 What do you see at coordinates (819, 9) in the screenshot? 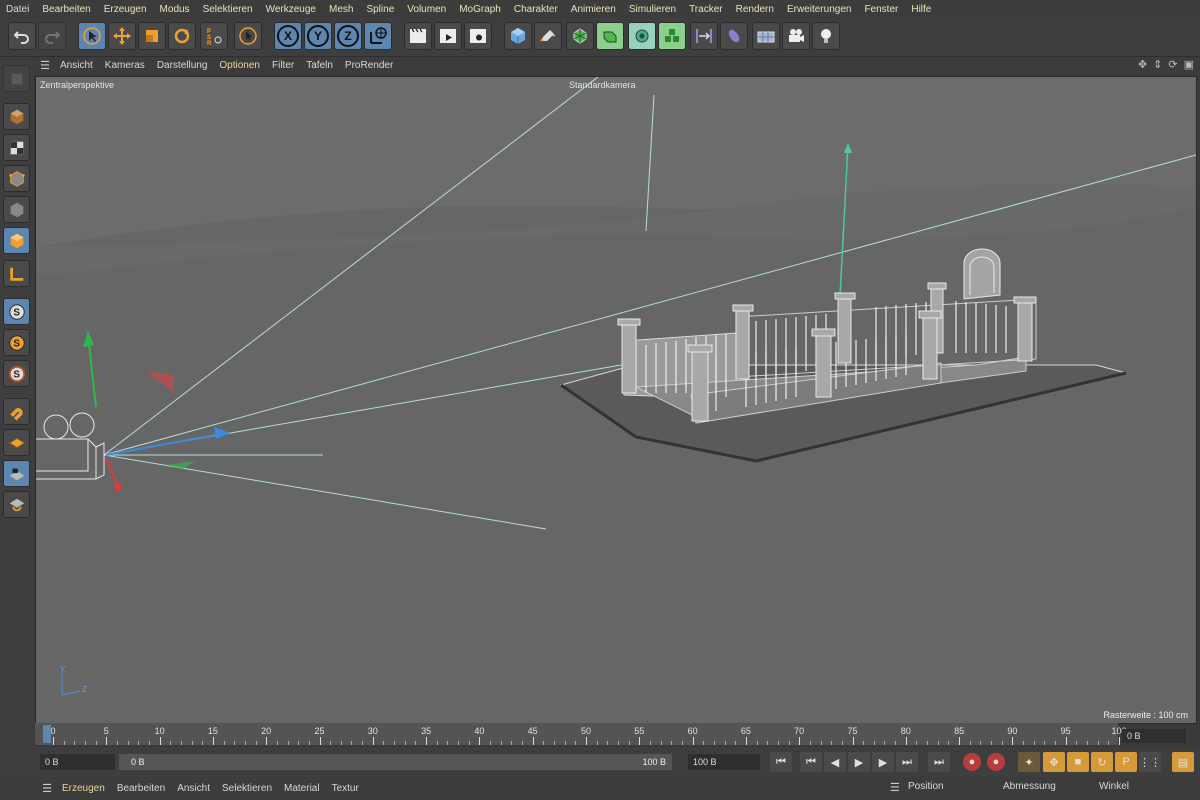
I see `menu-erweiterungen: Erweiterungen` at bounding box center [819, 9].